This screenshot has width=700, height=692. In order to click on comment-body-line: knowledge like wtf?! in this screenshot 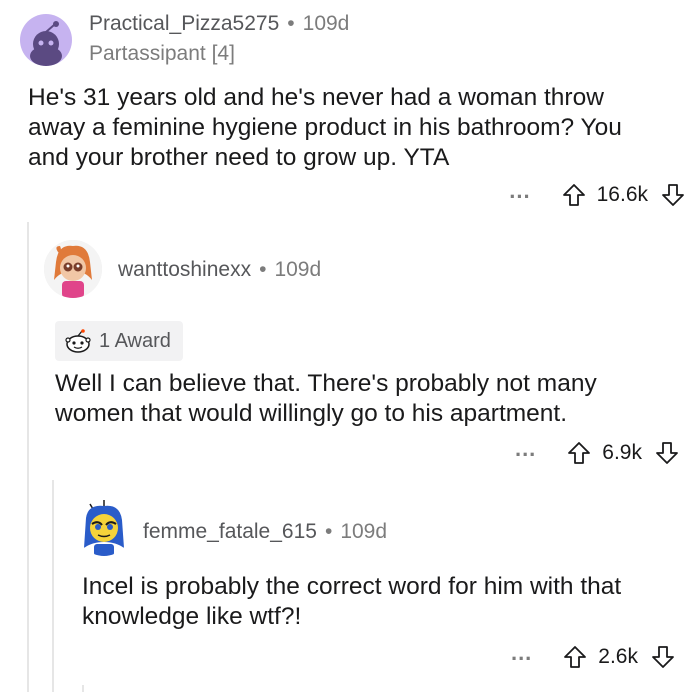, I will do `click(192, 616)`.